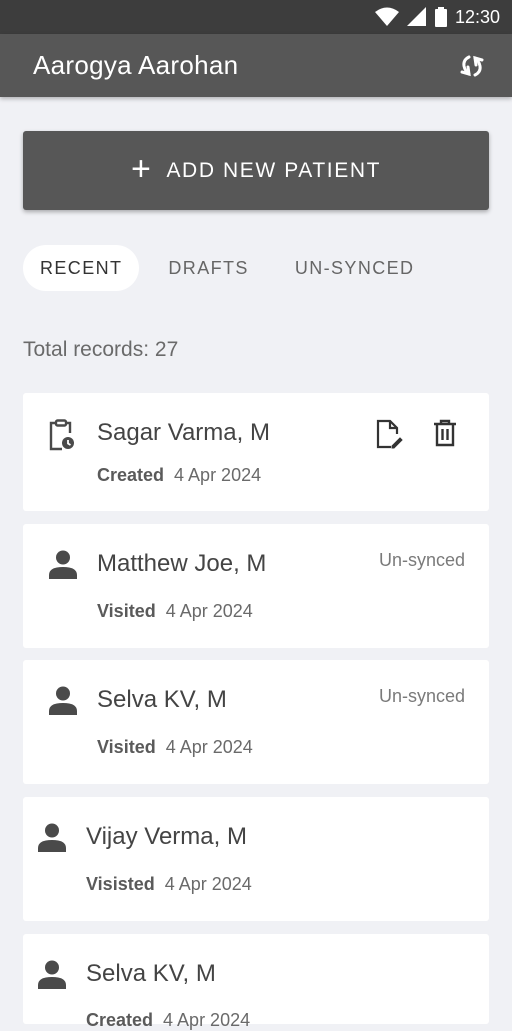 This screenshot has width=512, height=1031. What do you see at coordinates (183, 432) in the screenshot?
I see `patient-name: Sagar Varma, M` at bounding box center [183, 432].